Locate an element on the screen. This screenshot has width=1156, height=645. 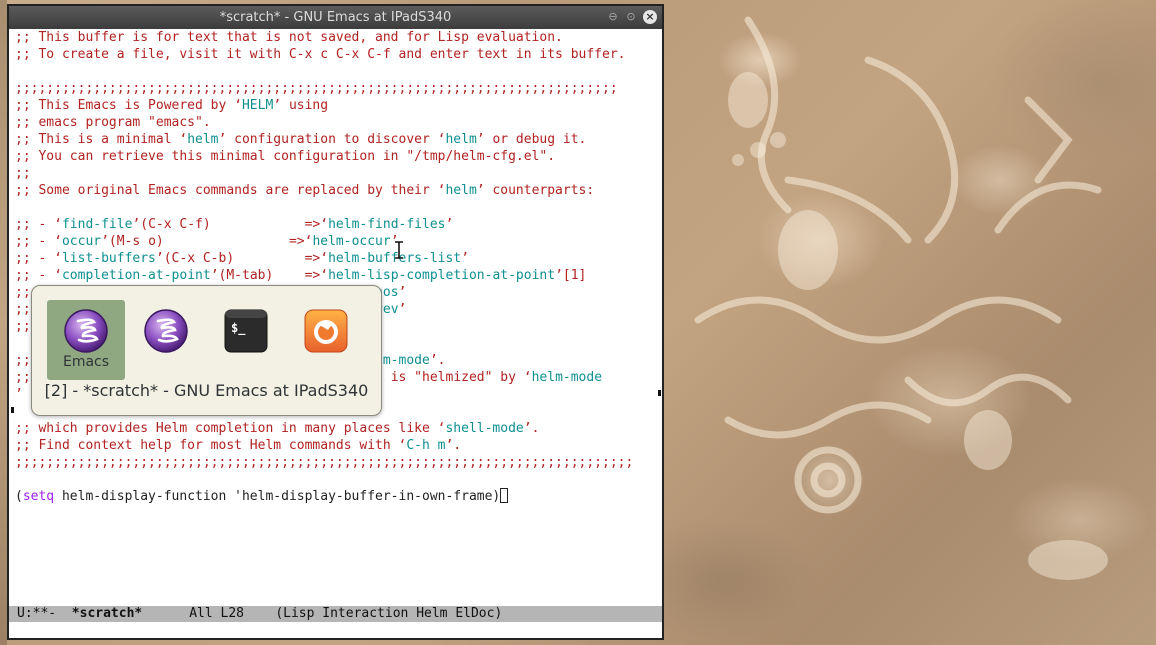
mouse-ibeam-cursor-icon is located at coordinates (399, 250).